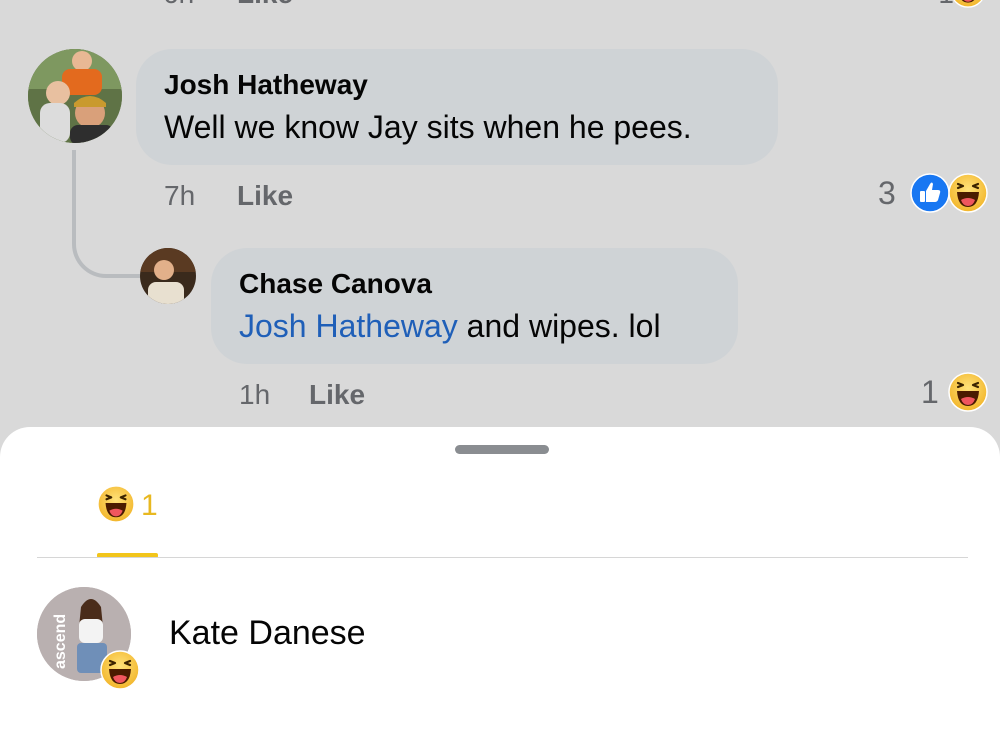  What do you see at coordinates (266, 85) in the screenshot?
I see `comment-author: Josh Hatheway` at bounding box center [266, 85].